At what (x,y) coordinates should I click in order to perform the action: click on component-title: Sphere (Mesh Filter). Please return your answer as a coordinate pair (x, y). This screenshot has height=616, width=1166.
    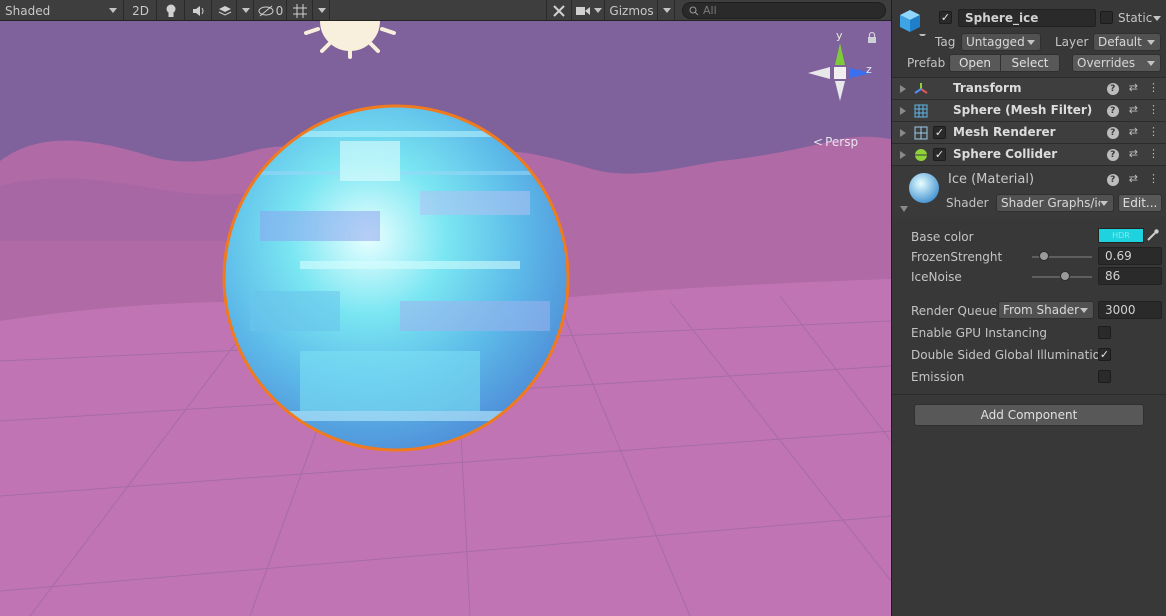
    Looking at the image, I should click on (1023, 110).